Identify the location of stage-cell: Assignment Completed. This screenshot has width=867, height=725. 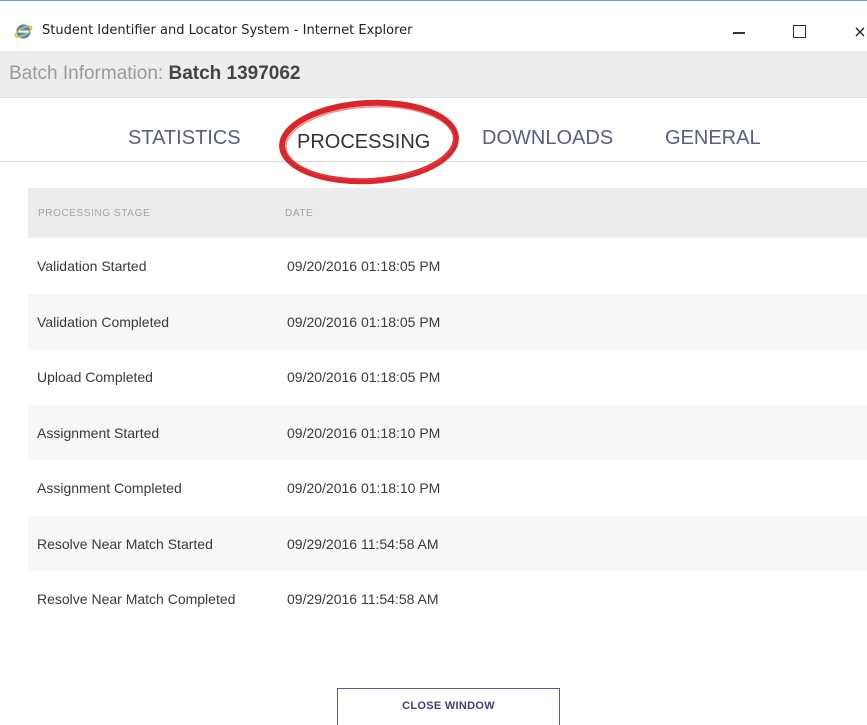
(109, 488).